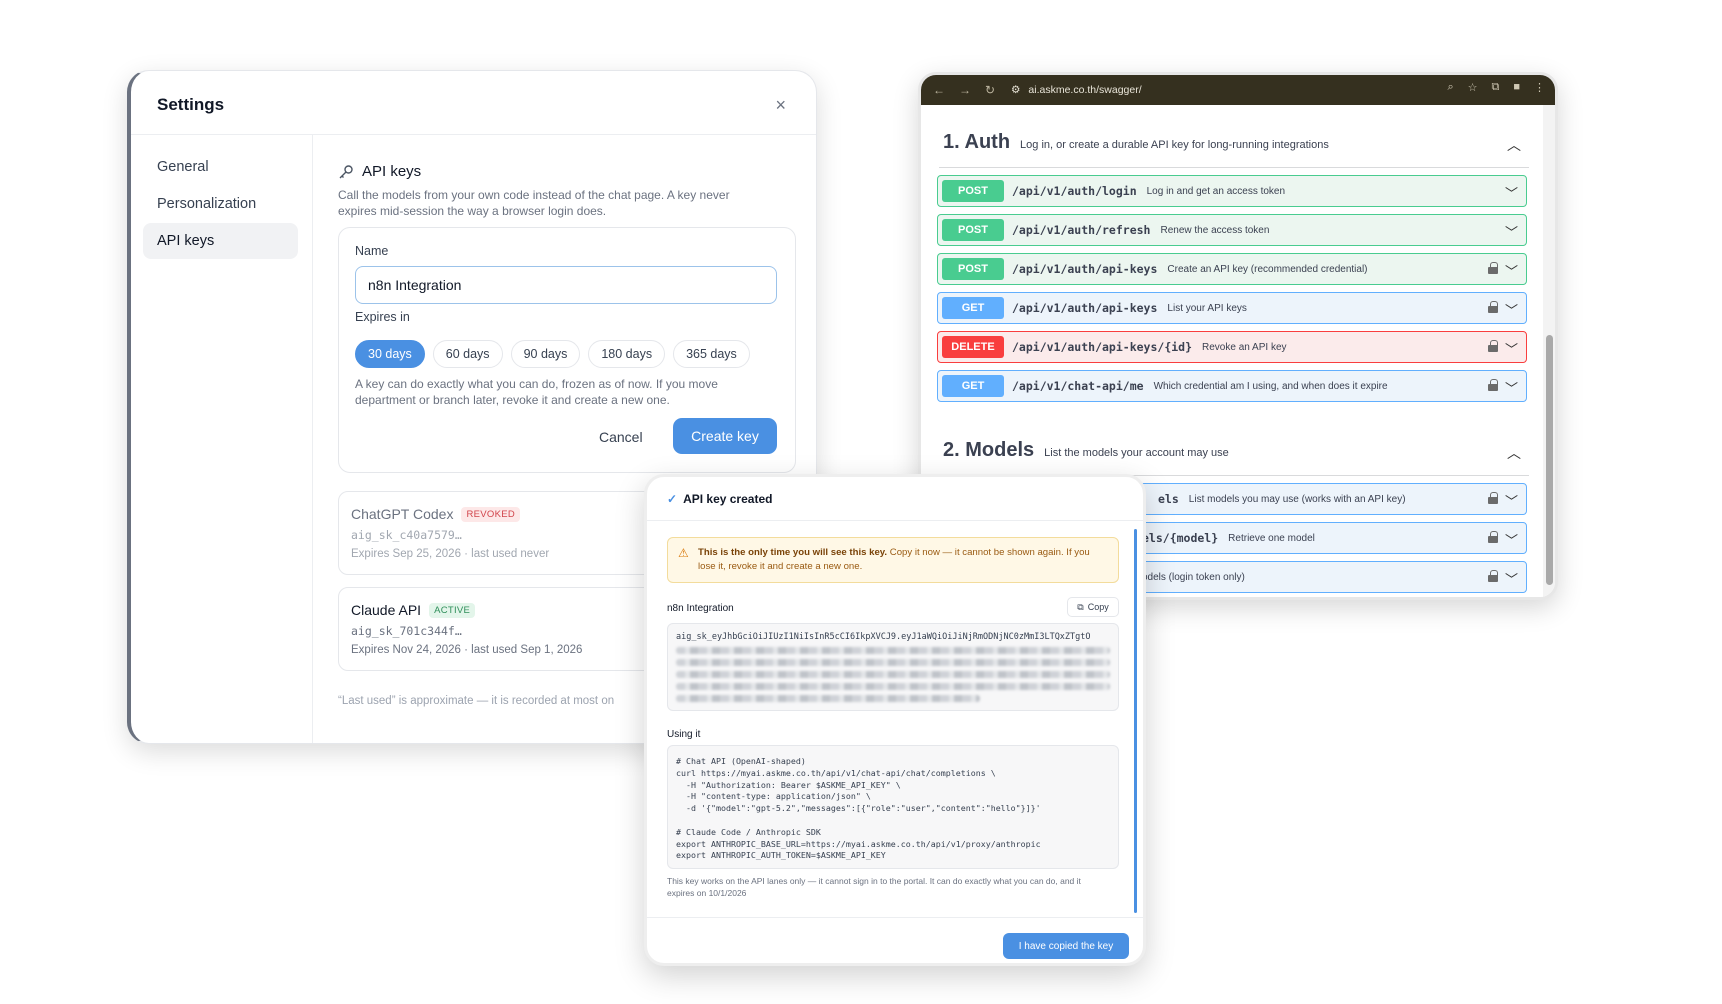 The image size is (1722, 1004). Describe the element at coordinates (1495, 87) in the screenshot. I see `extensions-icon: ⧉` at that location.